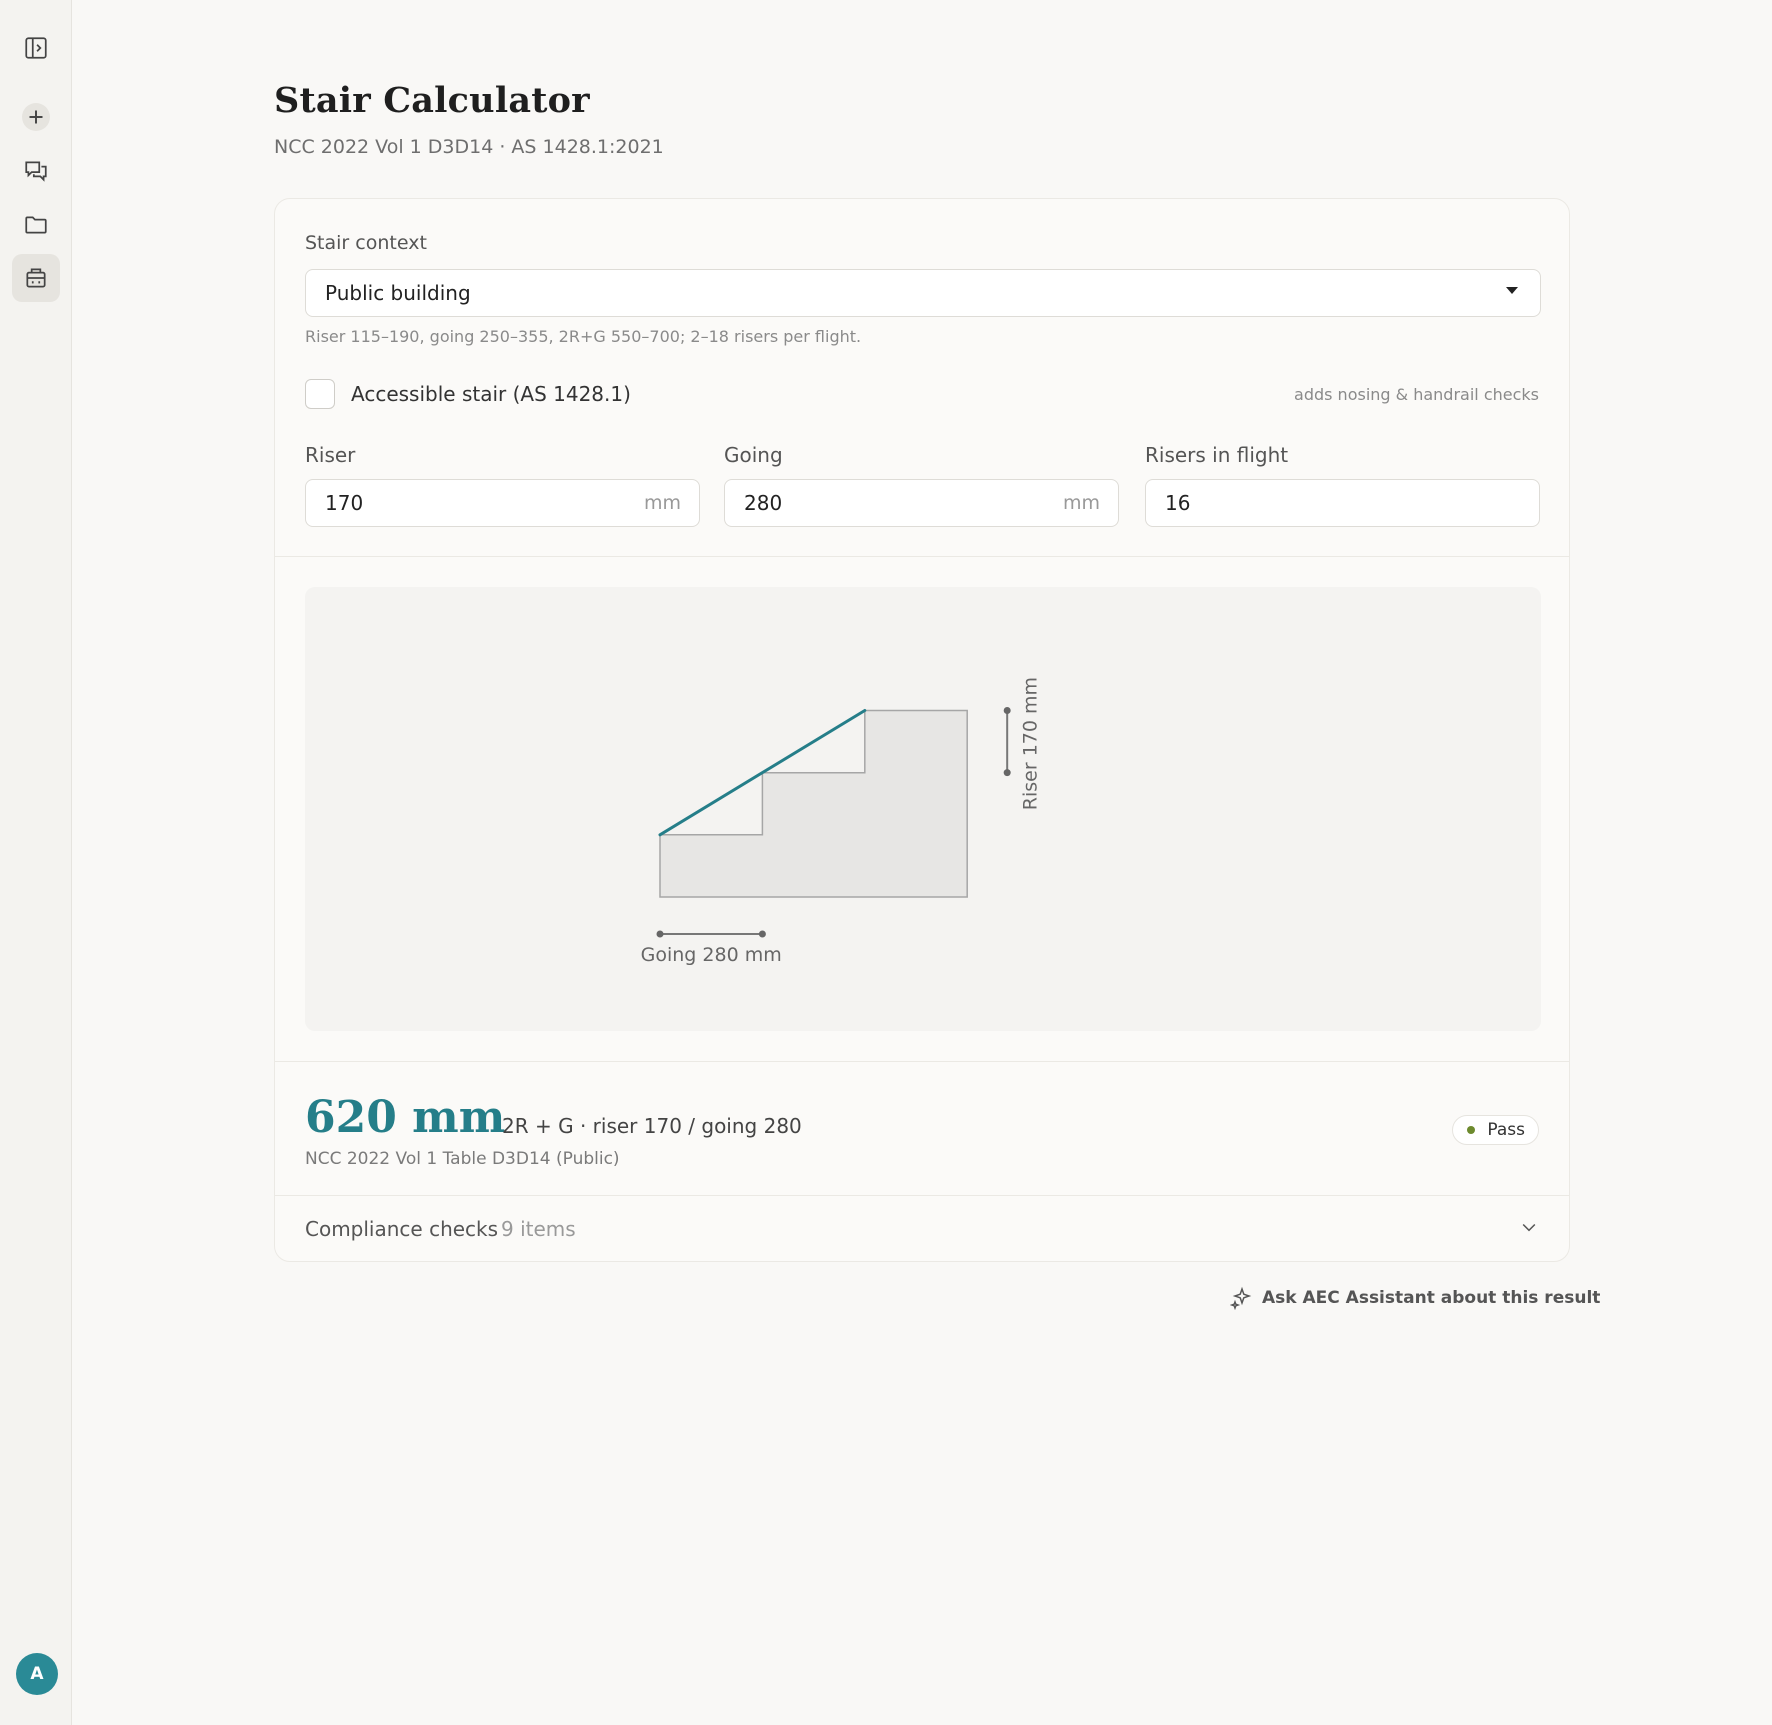 Image resolution: width=1772 pixels, height=1725 pixels. Describe the element at coordinates (662, 503) in the screenshot. I see `riser-unit: mm` at that location.